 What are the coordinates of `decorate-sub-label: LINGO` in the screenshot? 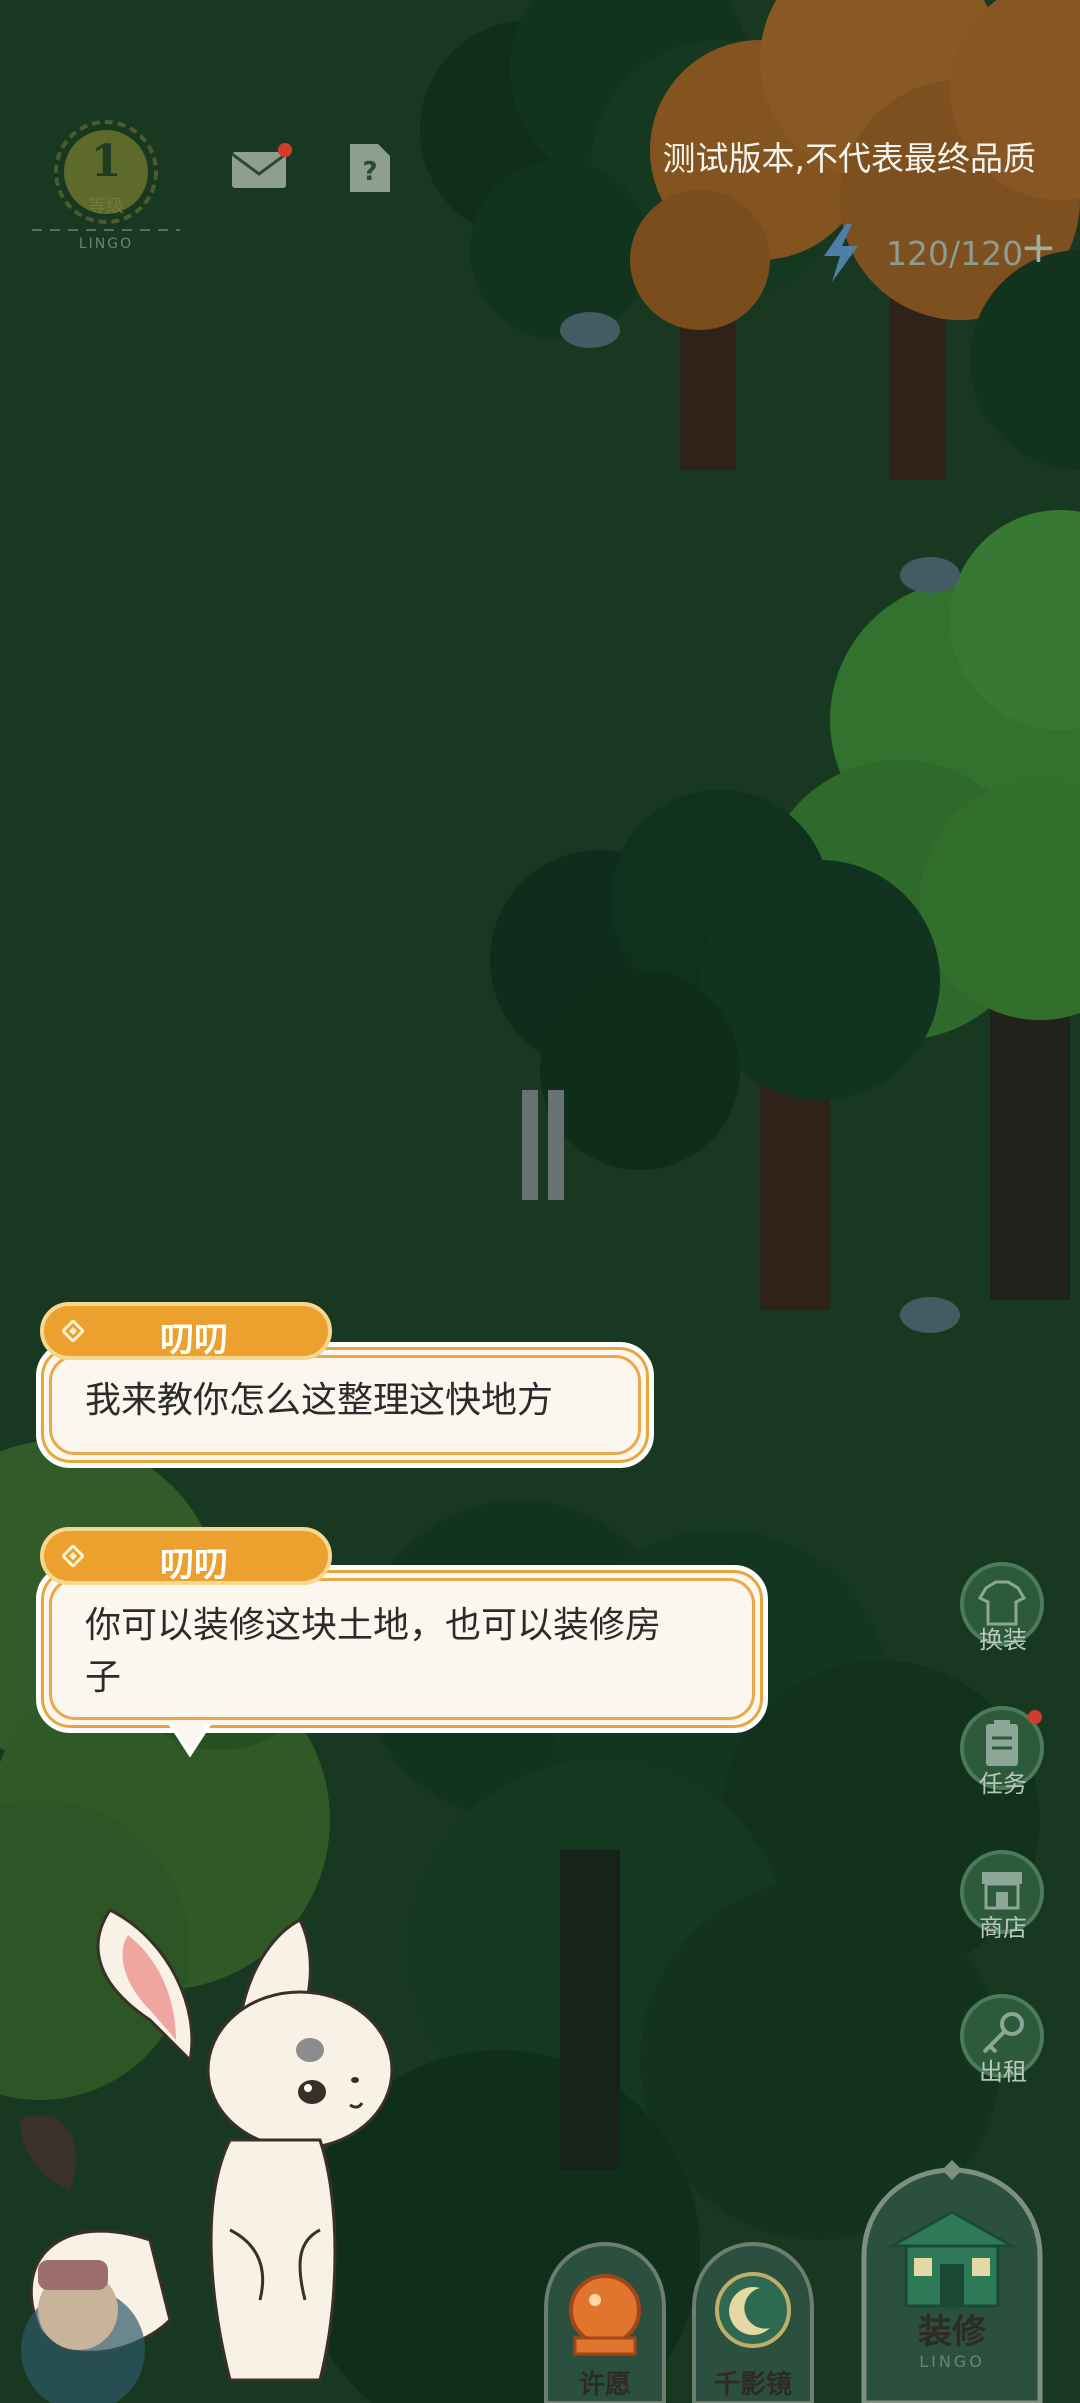 It's located at (952, 2361).